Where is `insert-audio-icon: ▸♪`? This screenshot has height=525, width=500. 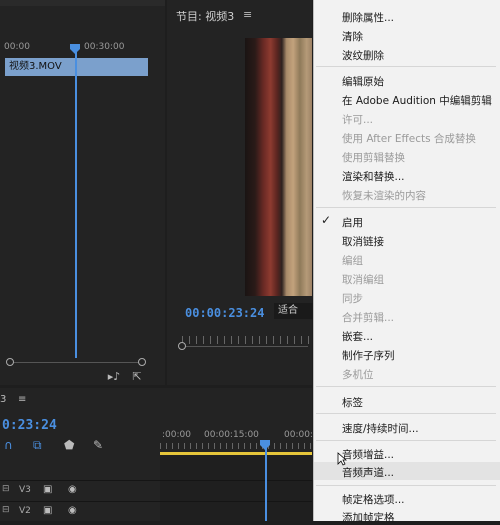 insert-audio-icon: ▸♪ is located at coordinates (114, 377).